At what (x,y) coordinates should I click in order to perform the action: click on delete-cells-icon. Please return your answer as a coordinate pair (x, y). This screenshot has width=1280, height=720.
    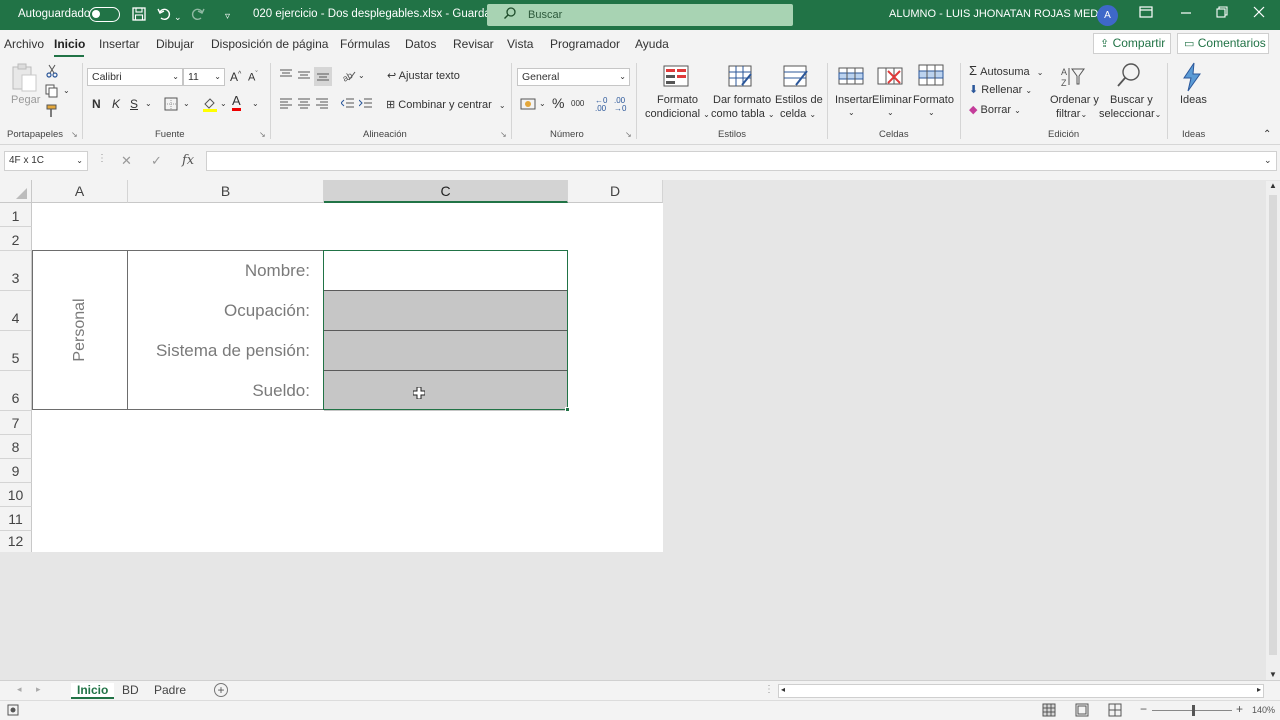
    Looking at the image, I should click on (890, 77).